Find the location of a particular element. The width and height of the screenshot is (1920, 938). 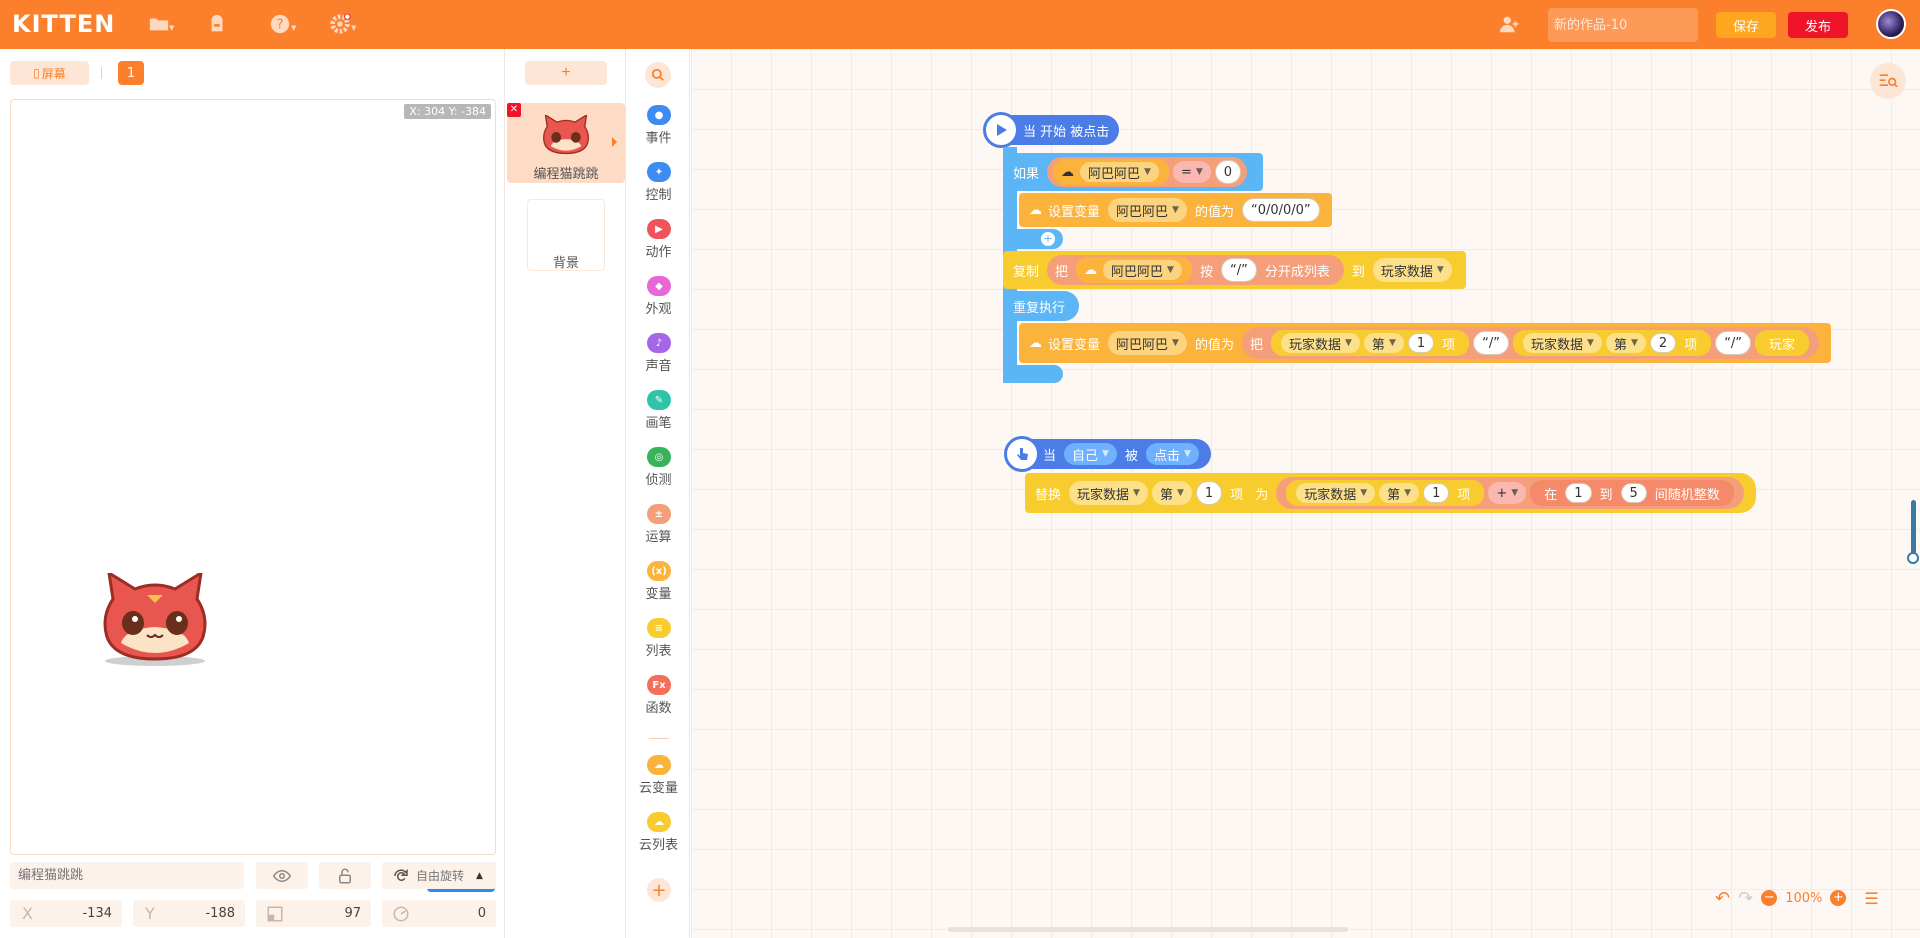

category-item: ± 运算 is located at coordinates (658, 530).